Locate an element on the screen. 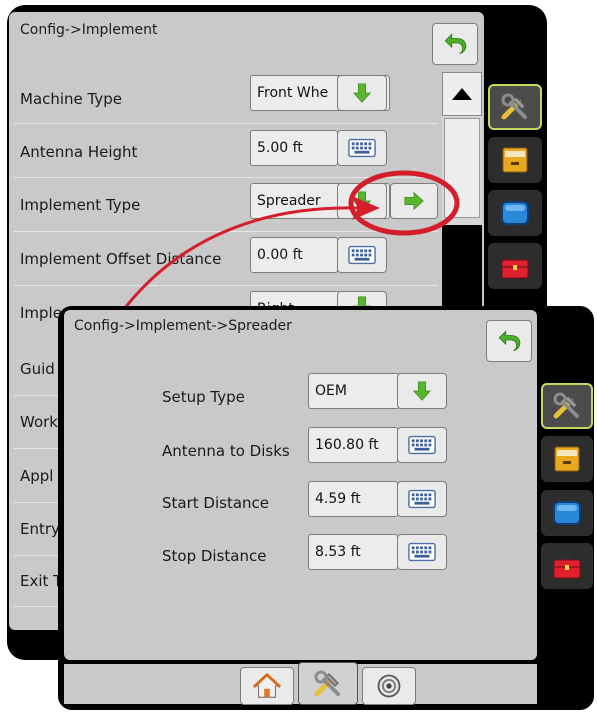 This screenshot has height=713, width=597. exit-row-label: Exit T is located at coordinates (41, 581).